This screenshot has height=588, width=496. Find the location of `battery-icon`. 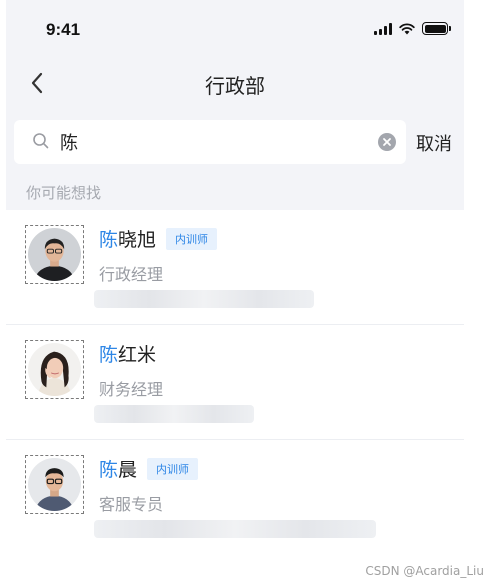

battery-icon is located at coordinates (436, 28).